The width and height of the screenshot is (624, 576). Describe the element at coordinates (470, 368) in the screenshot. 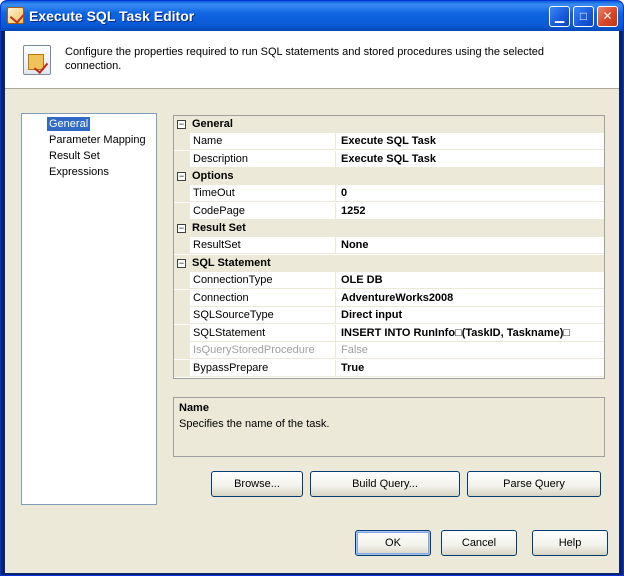

I see `property-value: True` at that location.